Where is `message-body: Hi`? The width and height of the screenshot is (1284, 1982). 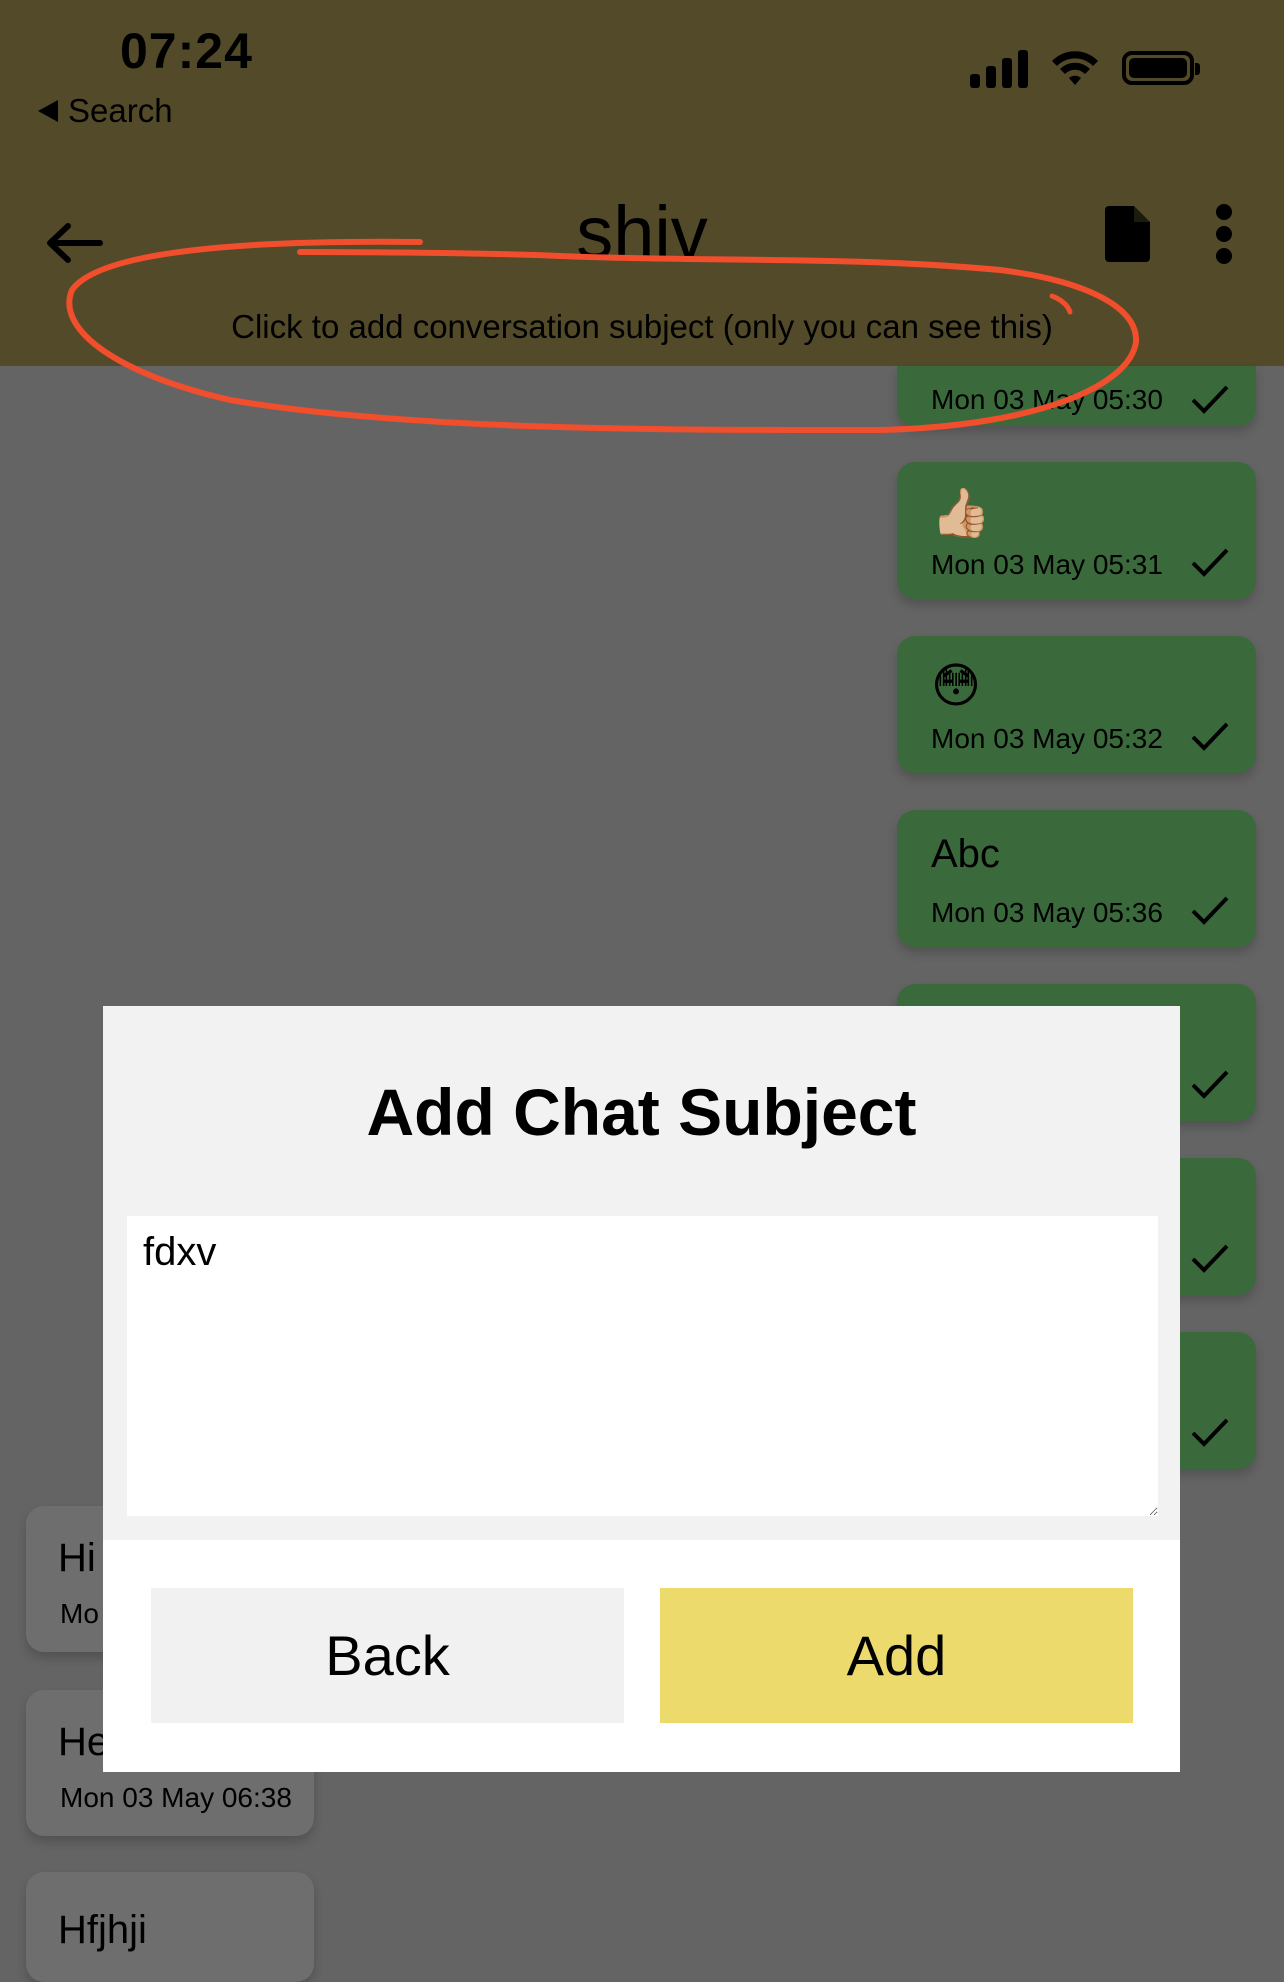 message-body: Hi is located at coordinates (77, 1558).